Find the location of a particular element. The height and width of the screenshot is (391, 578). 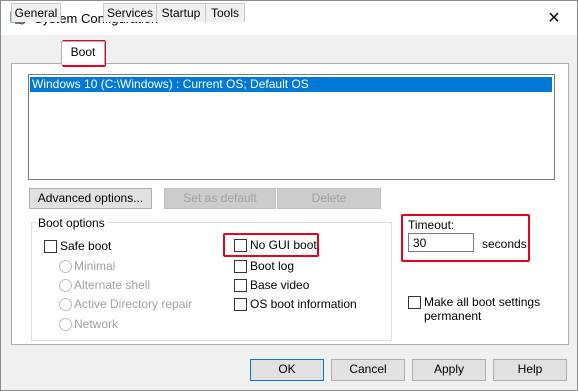

os-boot-information-label: OS boot information is located at coordinates (303, 304).